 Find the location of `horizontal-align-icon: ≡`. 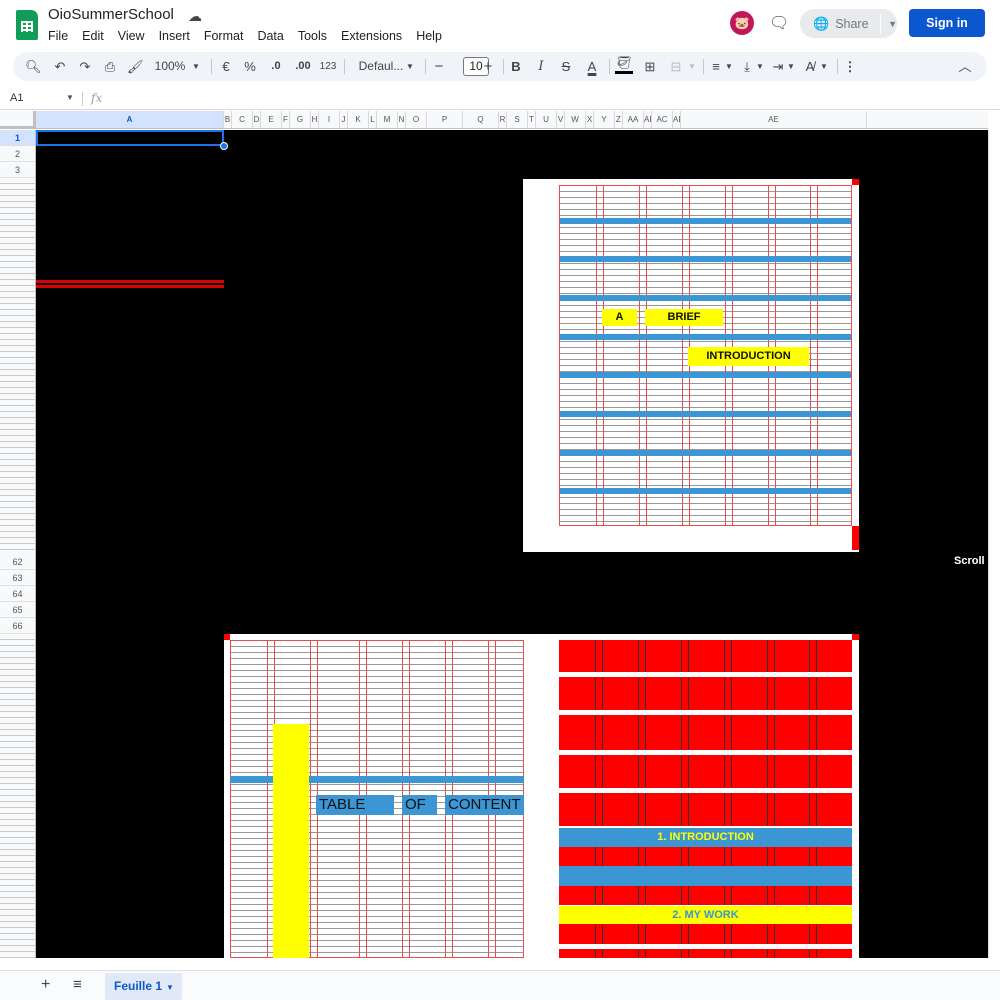

horizontal-align-icon: ≡ is located at coordinates (716, 66).